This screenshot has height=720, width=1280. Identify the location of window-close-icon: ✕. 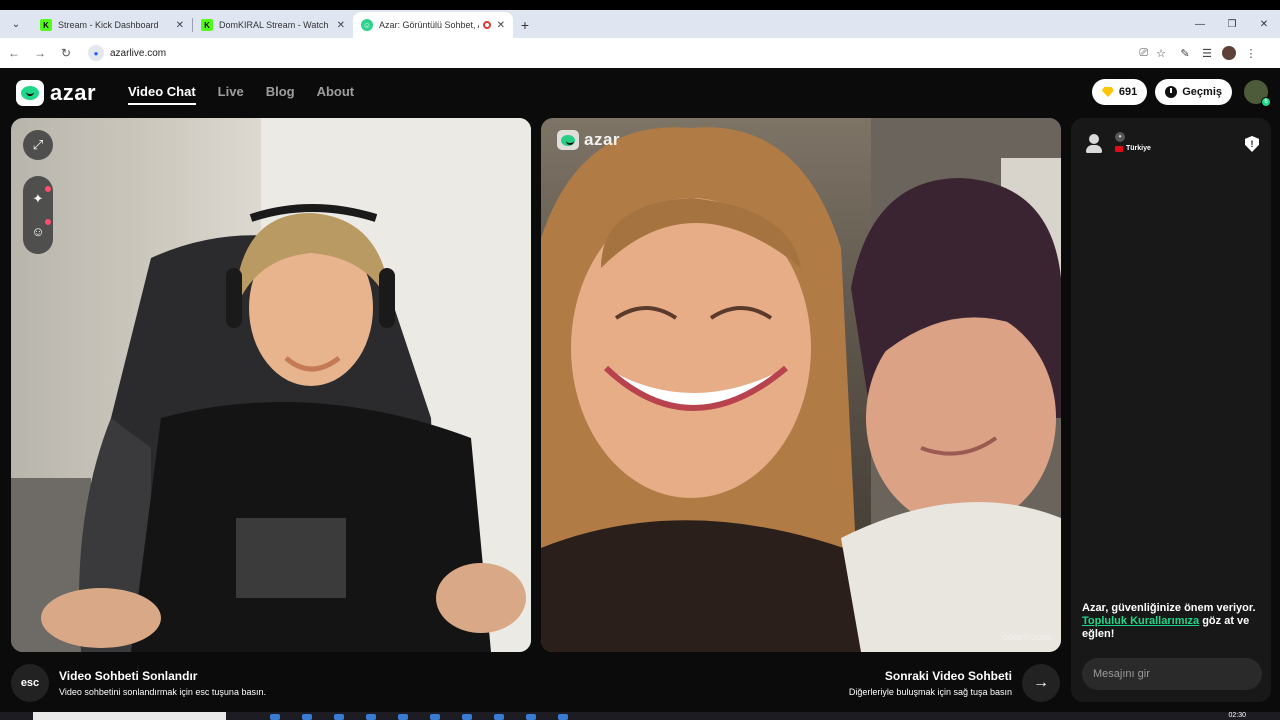
(1264, 24).